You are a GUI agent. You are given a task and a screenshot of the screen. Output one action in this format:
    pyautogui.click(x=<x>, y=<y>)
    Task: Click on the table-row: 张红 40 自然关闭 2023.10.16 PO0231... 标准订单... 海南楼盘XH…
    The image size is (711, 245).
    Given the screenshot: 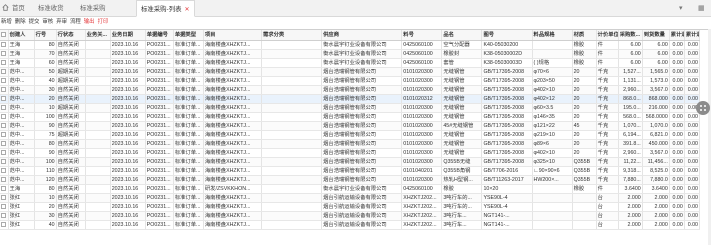 What is the action you would take?
    pyautogui.click(x=350, y=225)
    